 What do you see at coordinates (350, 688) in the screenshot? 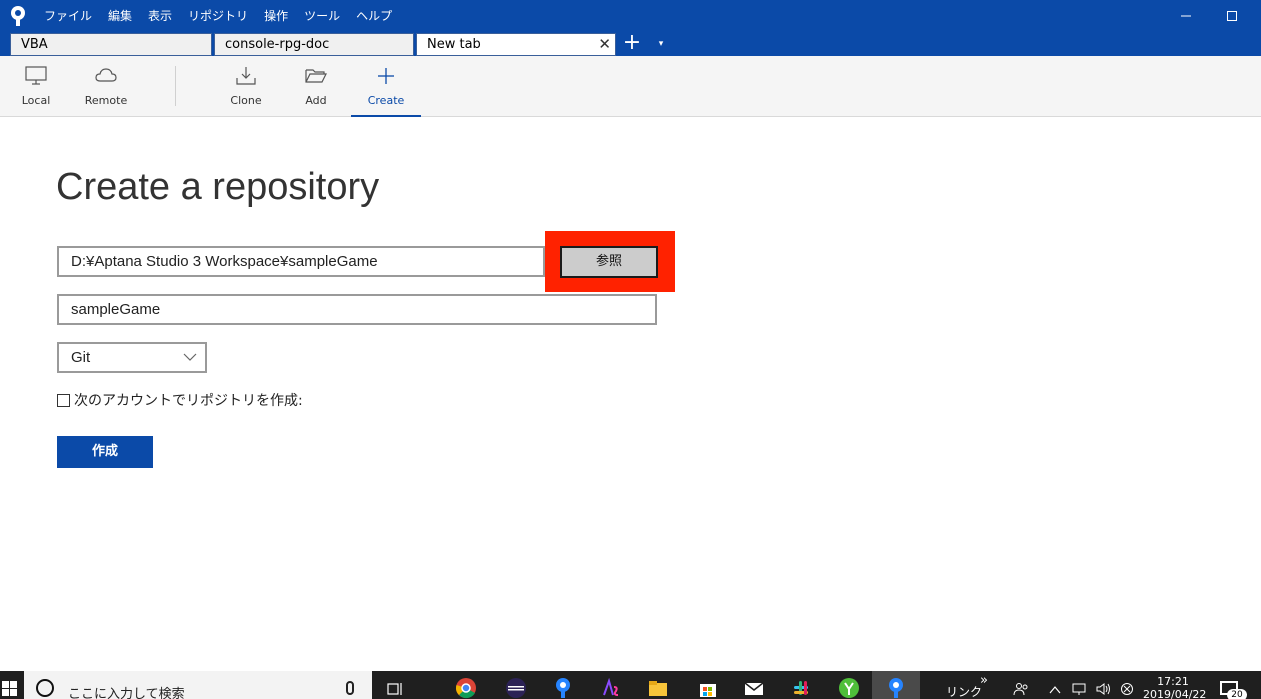
I see `microphone-icon` at bounding box center [350, 688].